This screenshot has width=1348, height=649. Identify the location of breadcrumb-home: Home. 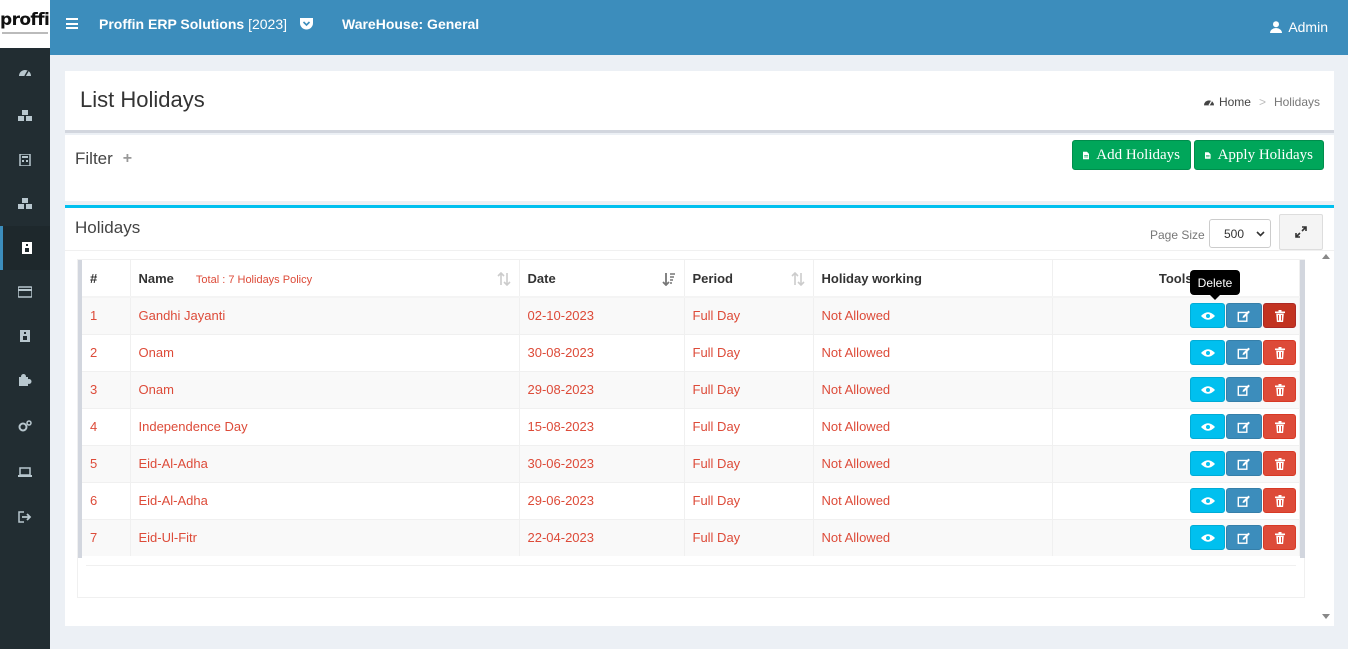
(1227, 102).